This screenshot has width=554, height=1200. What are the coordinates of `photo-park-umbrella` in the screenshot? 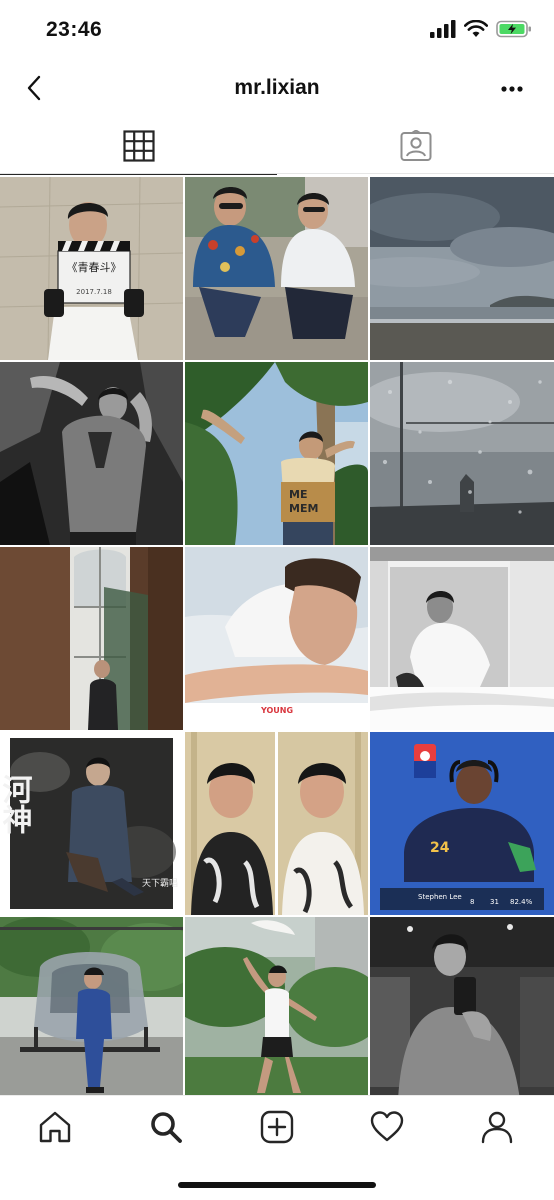 It's located at (276, 1008).